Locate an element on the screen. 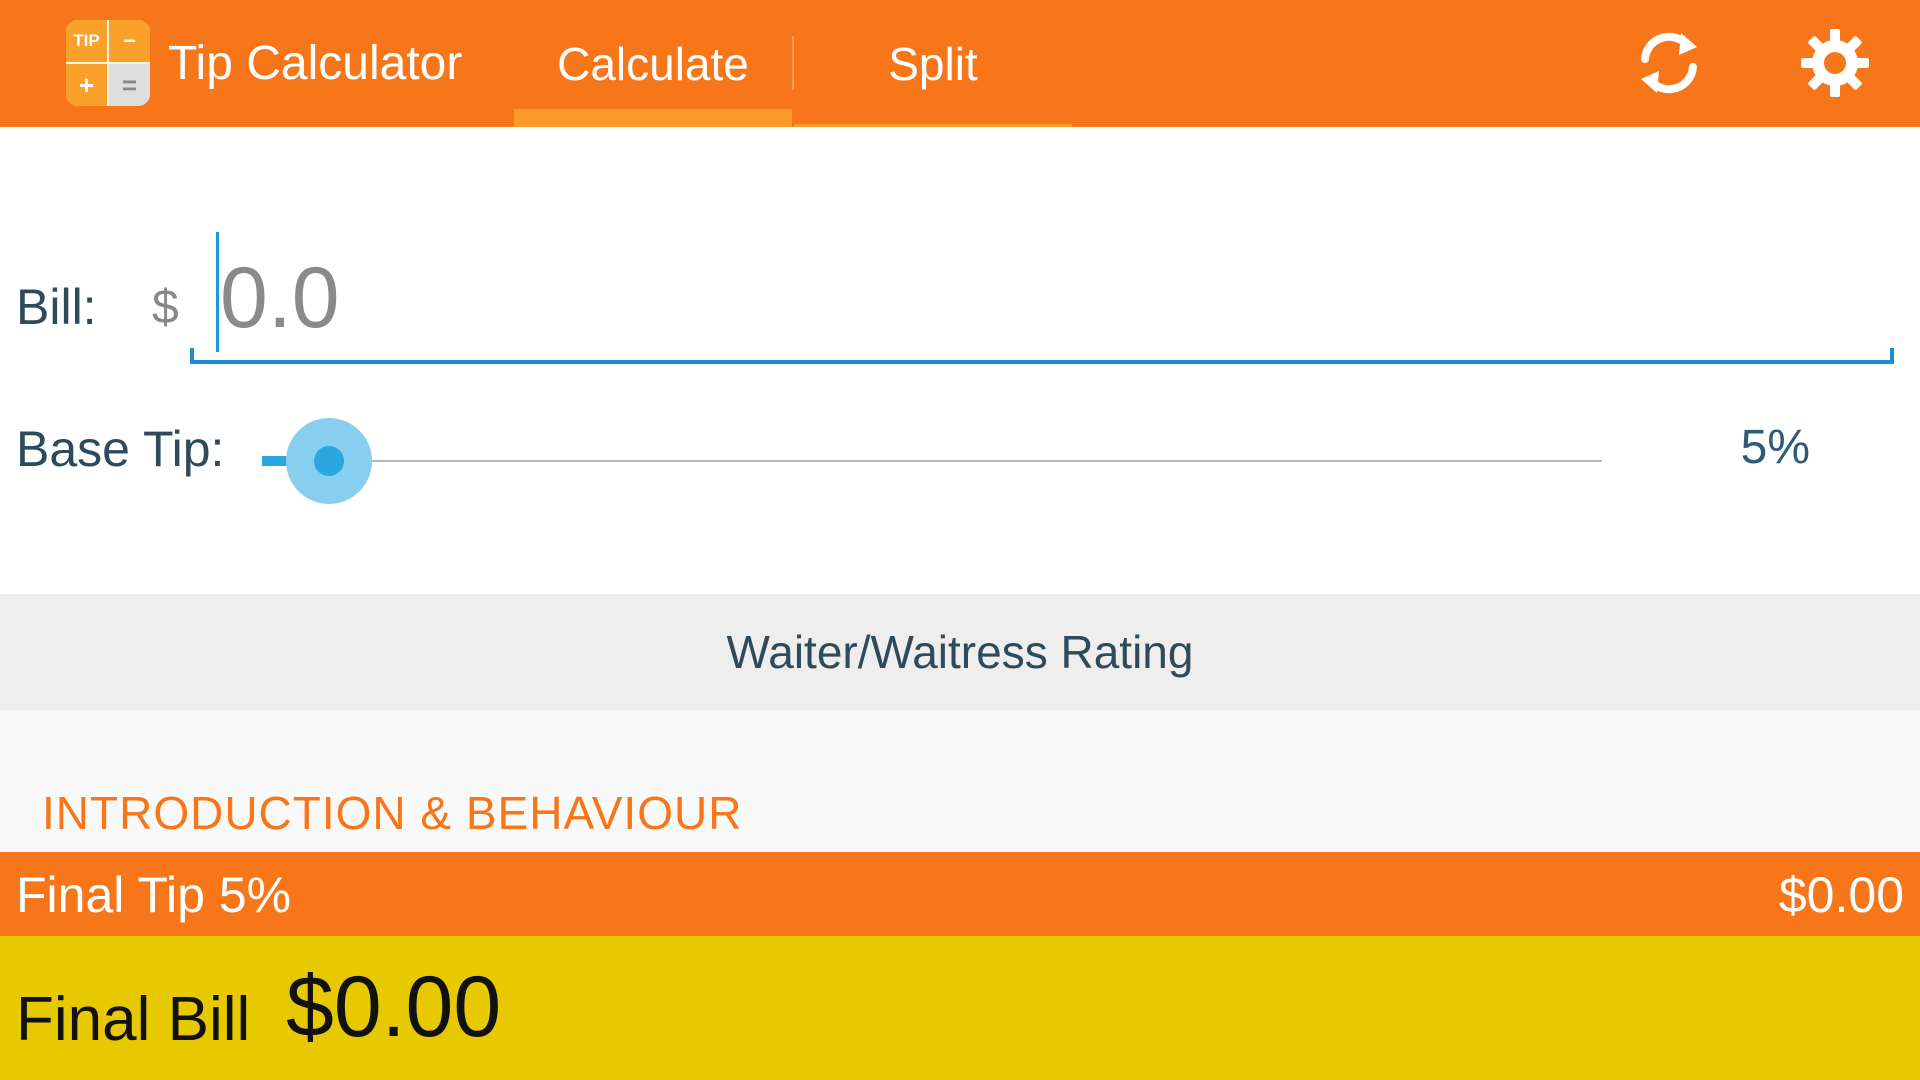 The width and height of the screenshot is (1920, 1080). settings-button is located at coordinates (1835, 63).